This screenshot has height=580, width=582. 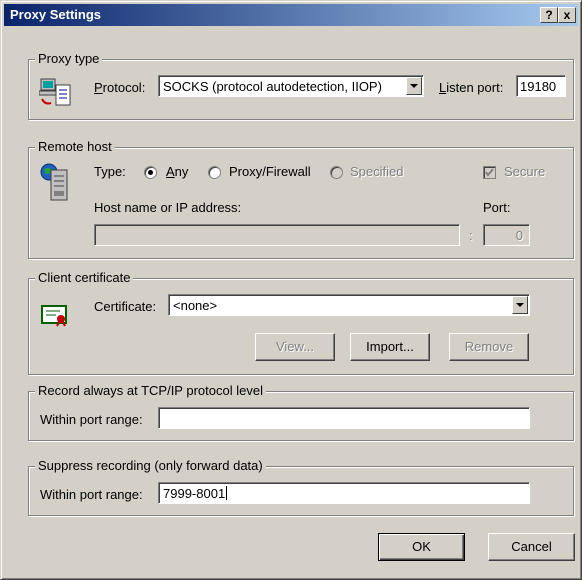 What do you see at coordinates (125, 306) in the screenshot?
I see `certificate-label: Certificate:` at bounding box center [125, 306].